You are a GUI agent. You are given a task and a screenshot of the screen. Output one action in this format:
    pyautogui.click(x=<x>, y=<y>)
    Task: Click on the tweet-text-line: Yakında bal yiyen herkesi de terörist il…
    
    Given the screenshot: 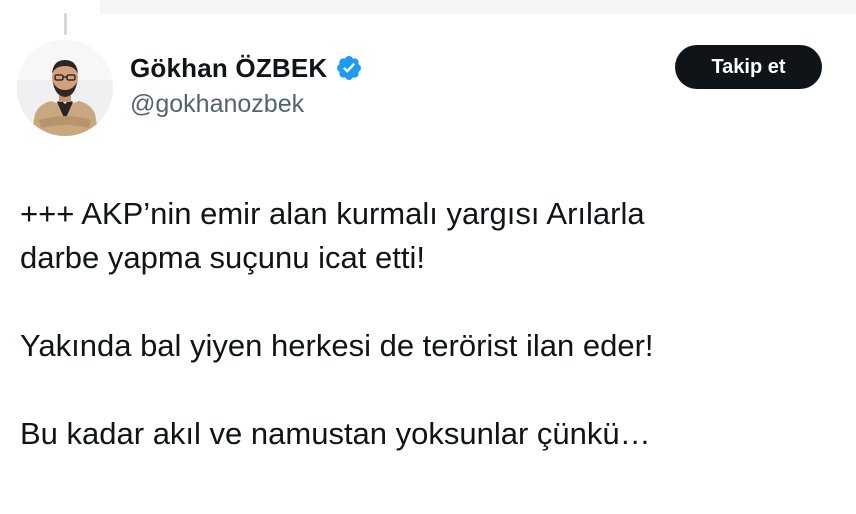 What is the action you would take?
    pyautogui.click(x=337, y=345)
    